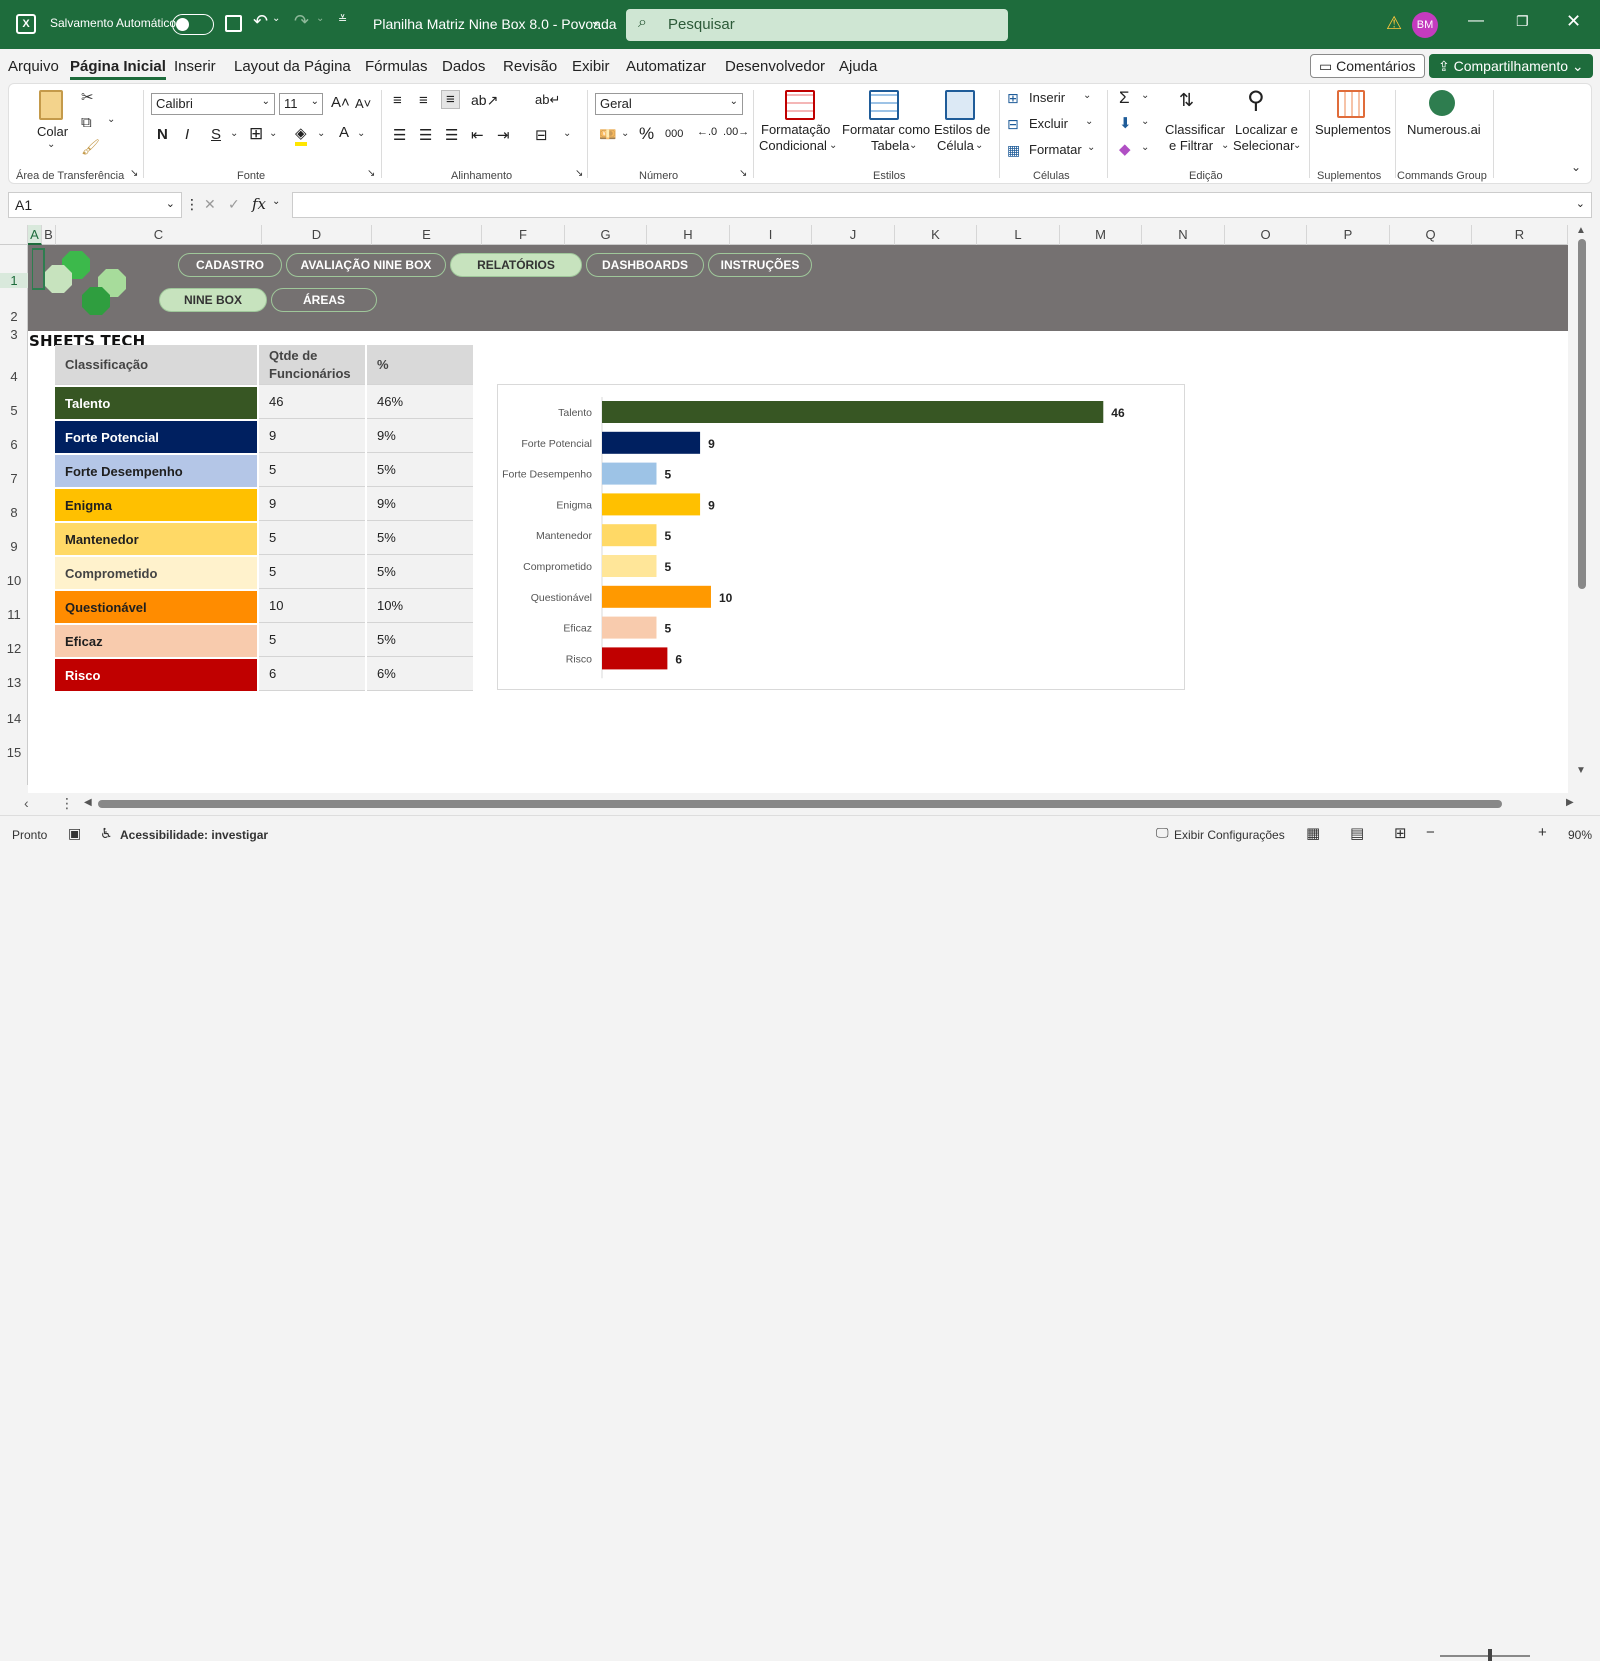  I want to click on accessibility-status: Acessibilidade: investigar, so click(194, 835).